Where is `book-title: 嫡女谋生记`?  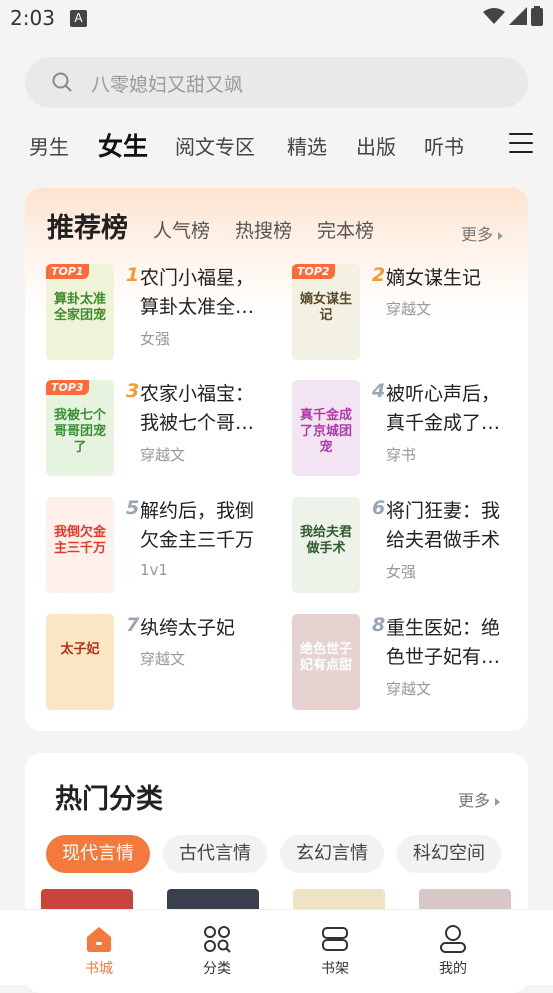 book-title: 嫡女谋生记 is located at coordinates (434, 278).